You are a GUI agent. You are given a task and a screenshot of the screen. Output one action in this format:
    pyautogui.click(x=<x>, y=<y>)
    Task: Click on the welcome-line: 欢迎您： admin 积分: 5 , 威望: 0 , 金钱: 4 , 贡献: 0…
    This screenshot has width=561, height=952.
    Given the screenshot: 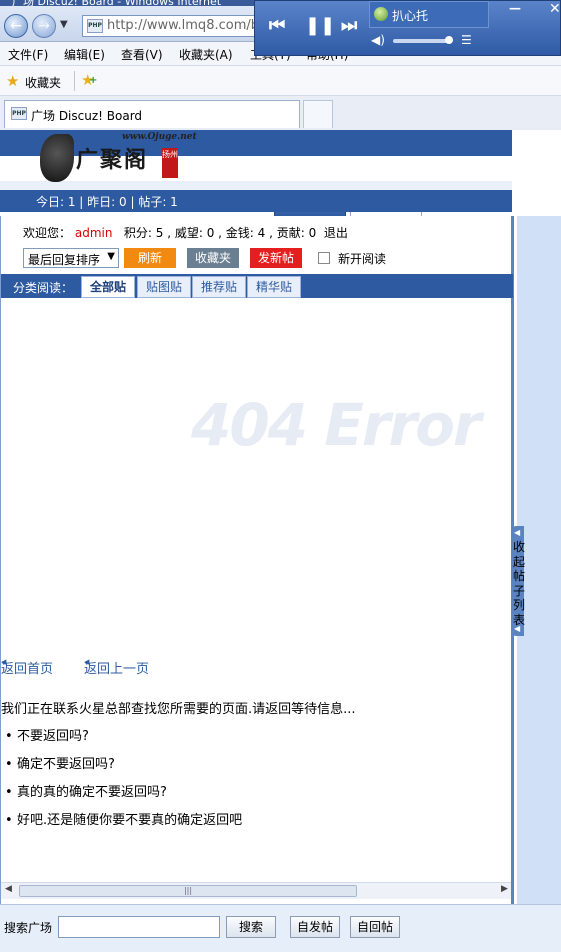 What is the action you would take?
    pyautogui.click(x=185, y=232)
    